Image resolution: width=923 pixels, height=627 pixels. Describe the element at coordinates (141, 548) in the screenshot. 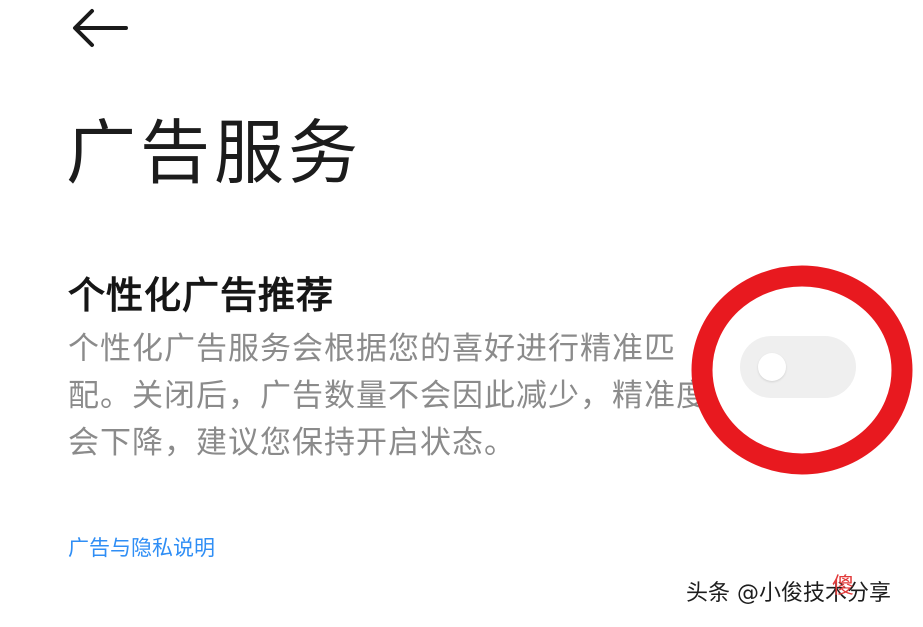

I see `ads-privacy-link: 广告与隐私说明` at that location.